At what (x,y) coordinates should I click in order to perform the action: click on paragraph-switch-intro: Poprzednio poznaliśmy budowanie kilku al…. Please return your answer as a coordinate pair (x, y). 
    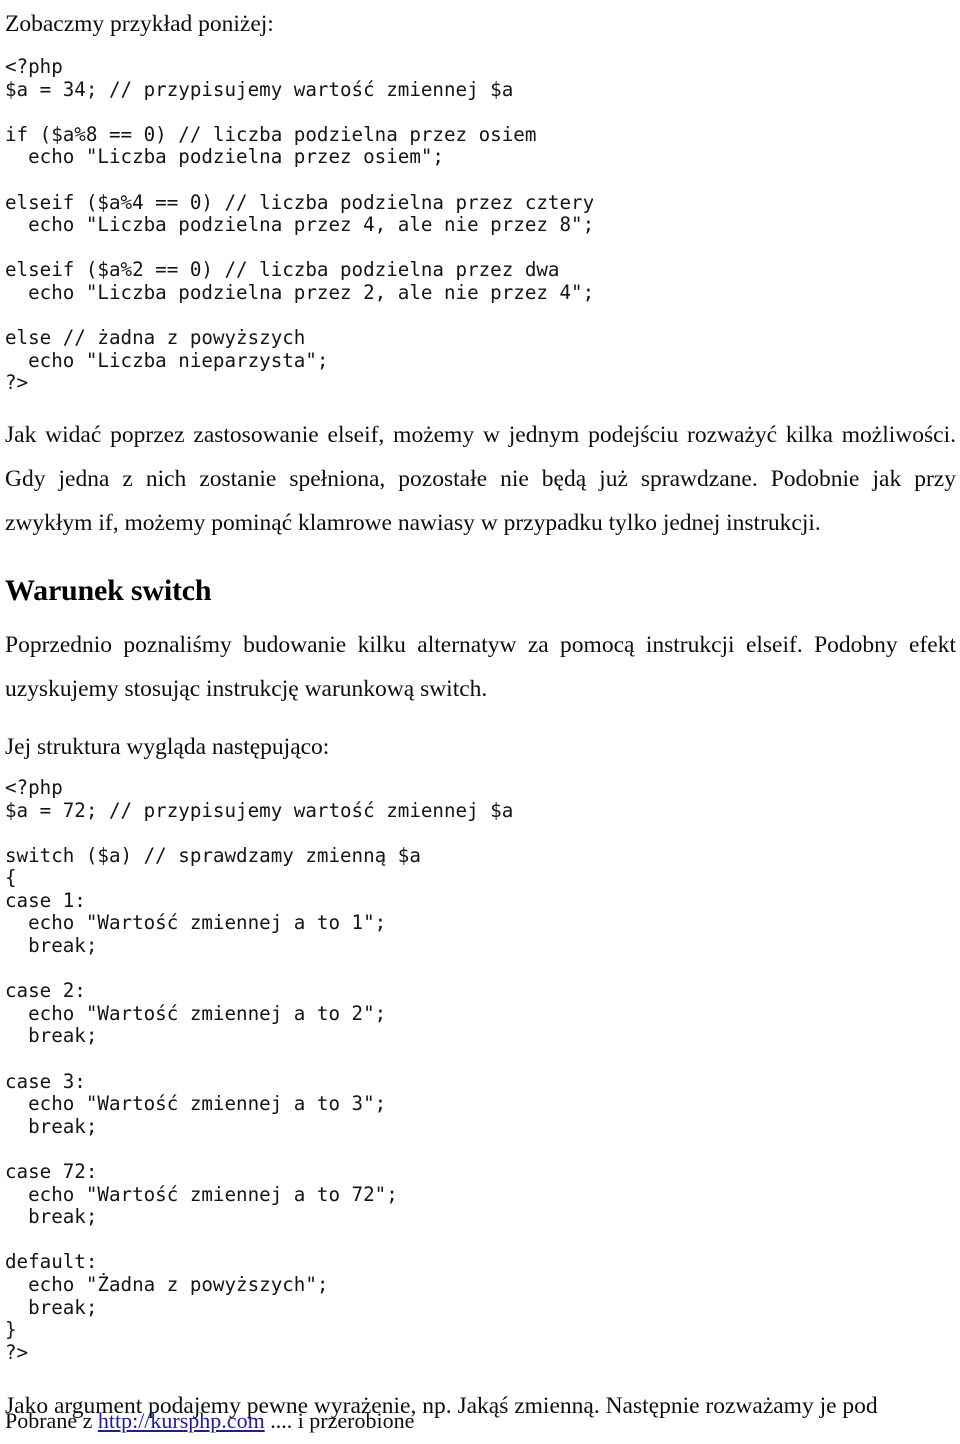
    Looking at the image, I should click on (480, 666).